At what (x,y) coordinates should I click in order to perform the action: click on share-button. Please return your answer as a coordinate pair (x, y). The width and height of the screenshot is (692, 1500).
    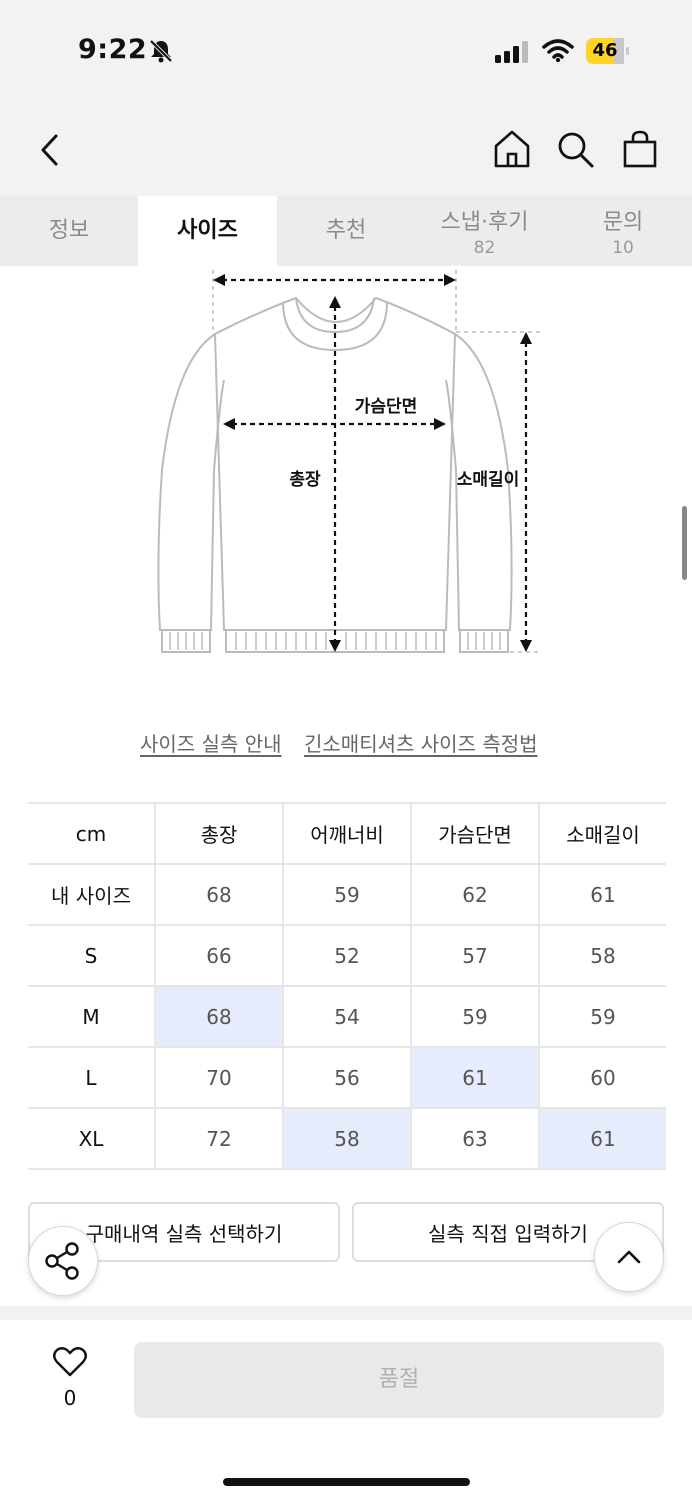
    Looking at the image, I should click on (63, 1261).